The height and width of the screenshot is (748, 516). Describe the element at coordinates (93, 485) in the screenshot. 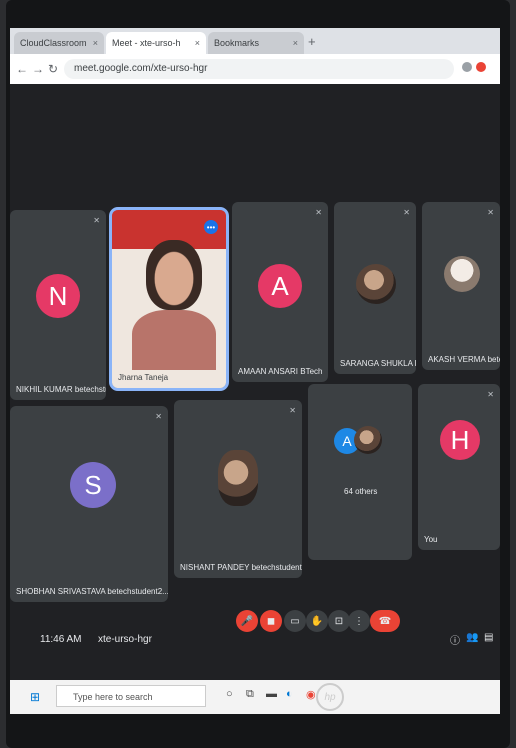

I see `avatar: S` at that location.